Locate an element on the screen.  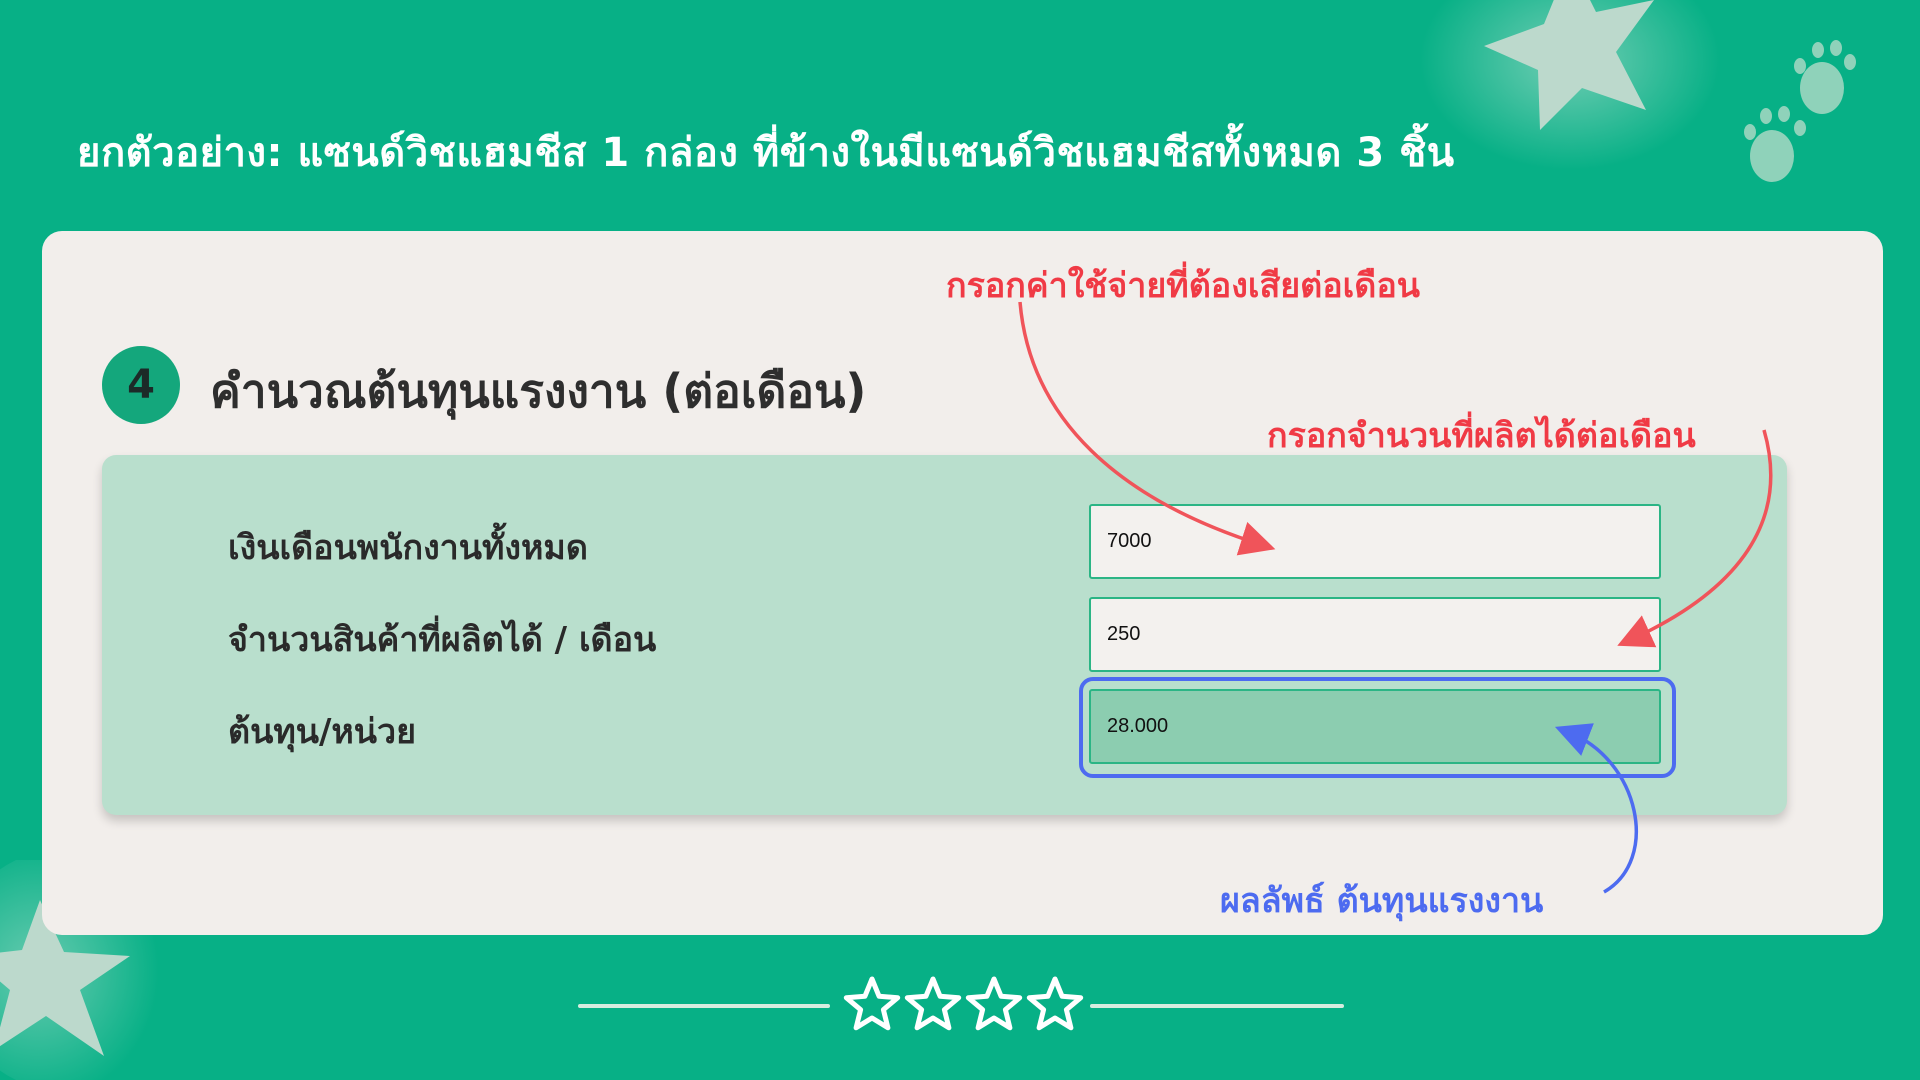
arrow-to-output is located at coordinates (1695, 538).